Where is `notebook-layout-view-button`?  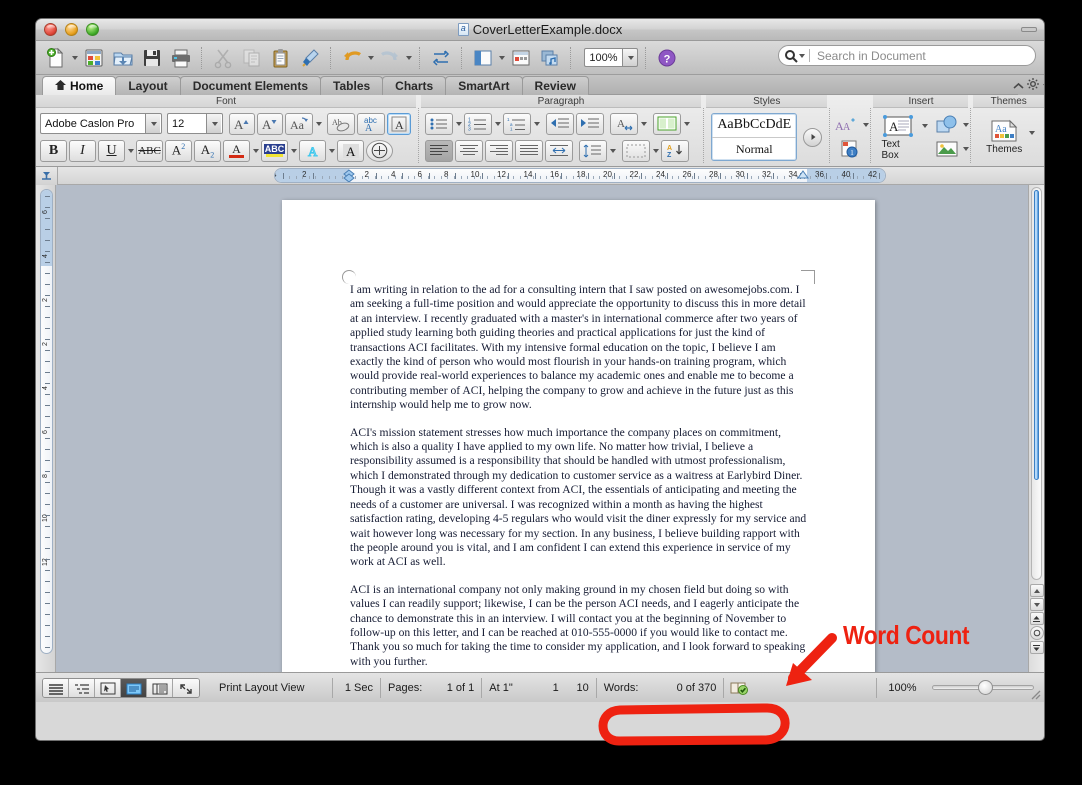 notebook-layout-view-button is located at coordinates (160, 687).